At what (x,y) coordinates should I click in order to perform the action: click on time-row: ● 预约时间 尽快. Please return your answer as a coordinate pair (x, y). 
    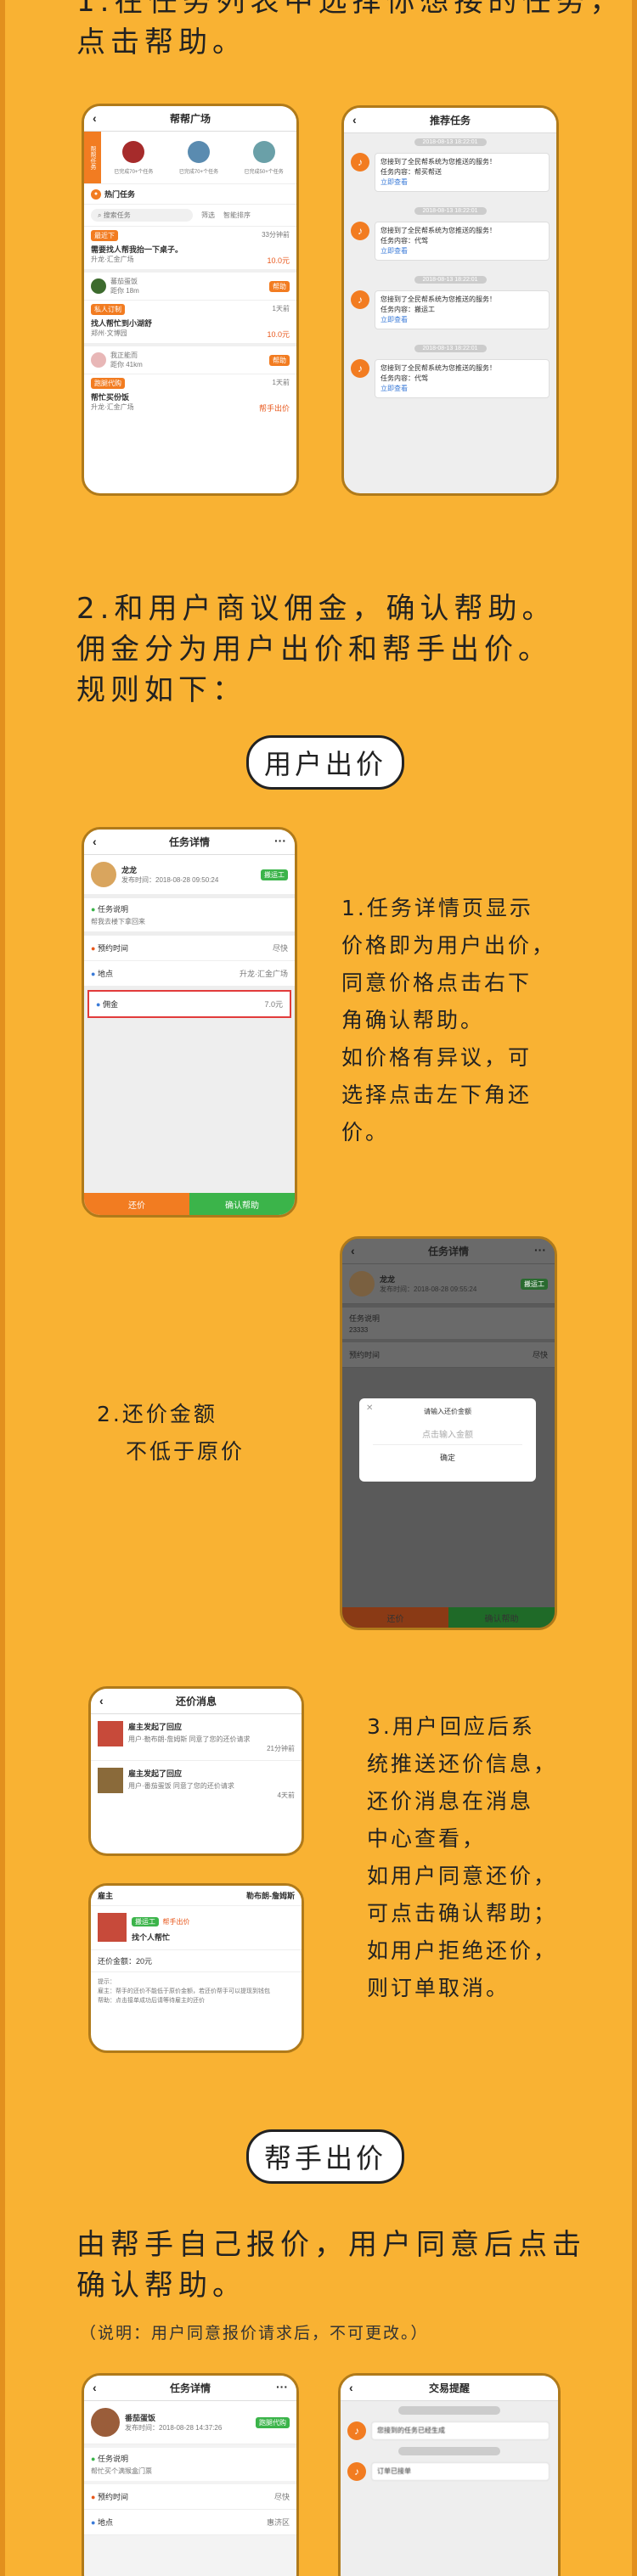
    Looking at the image, I should click on (190, 2497).